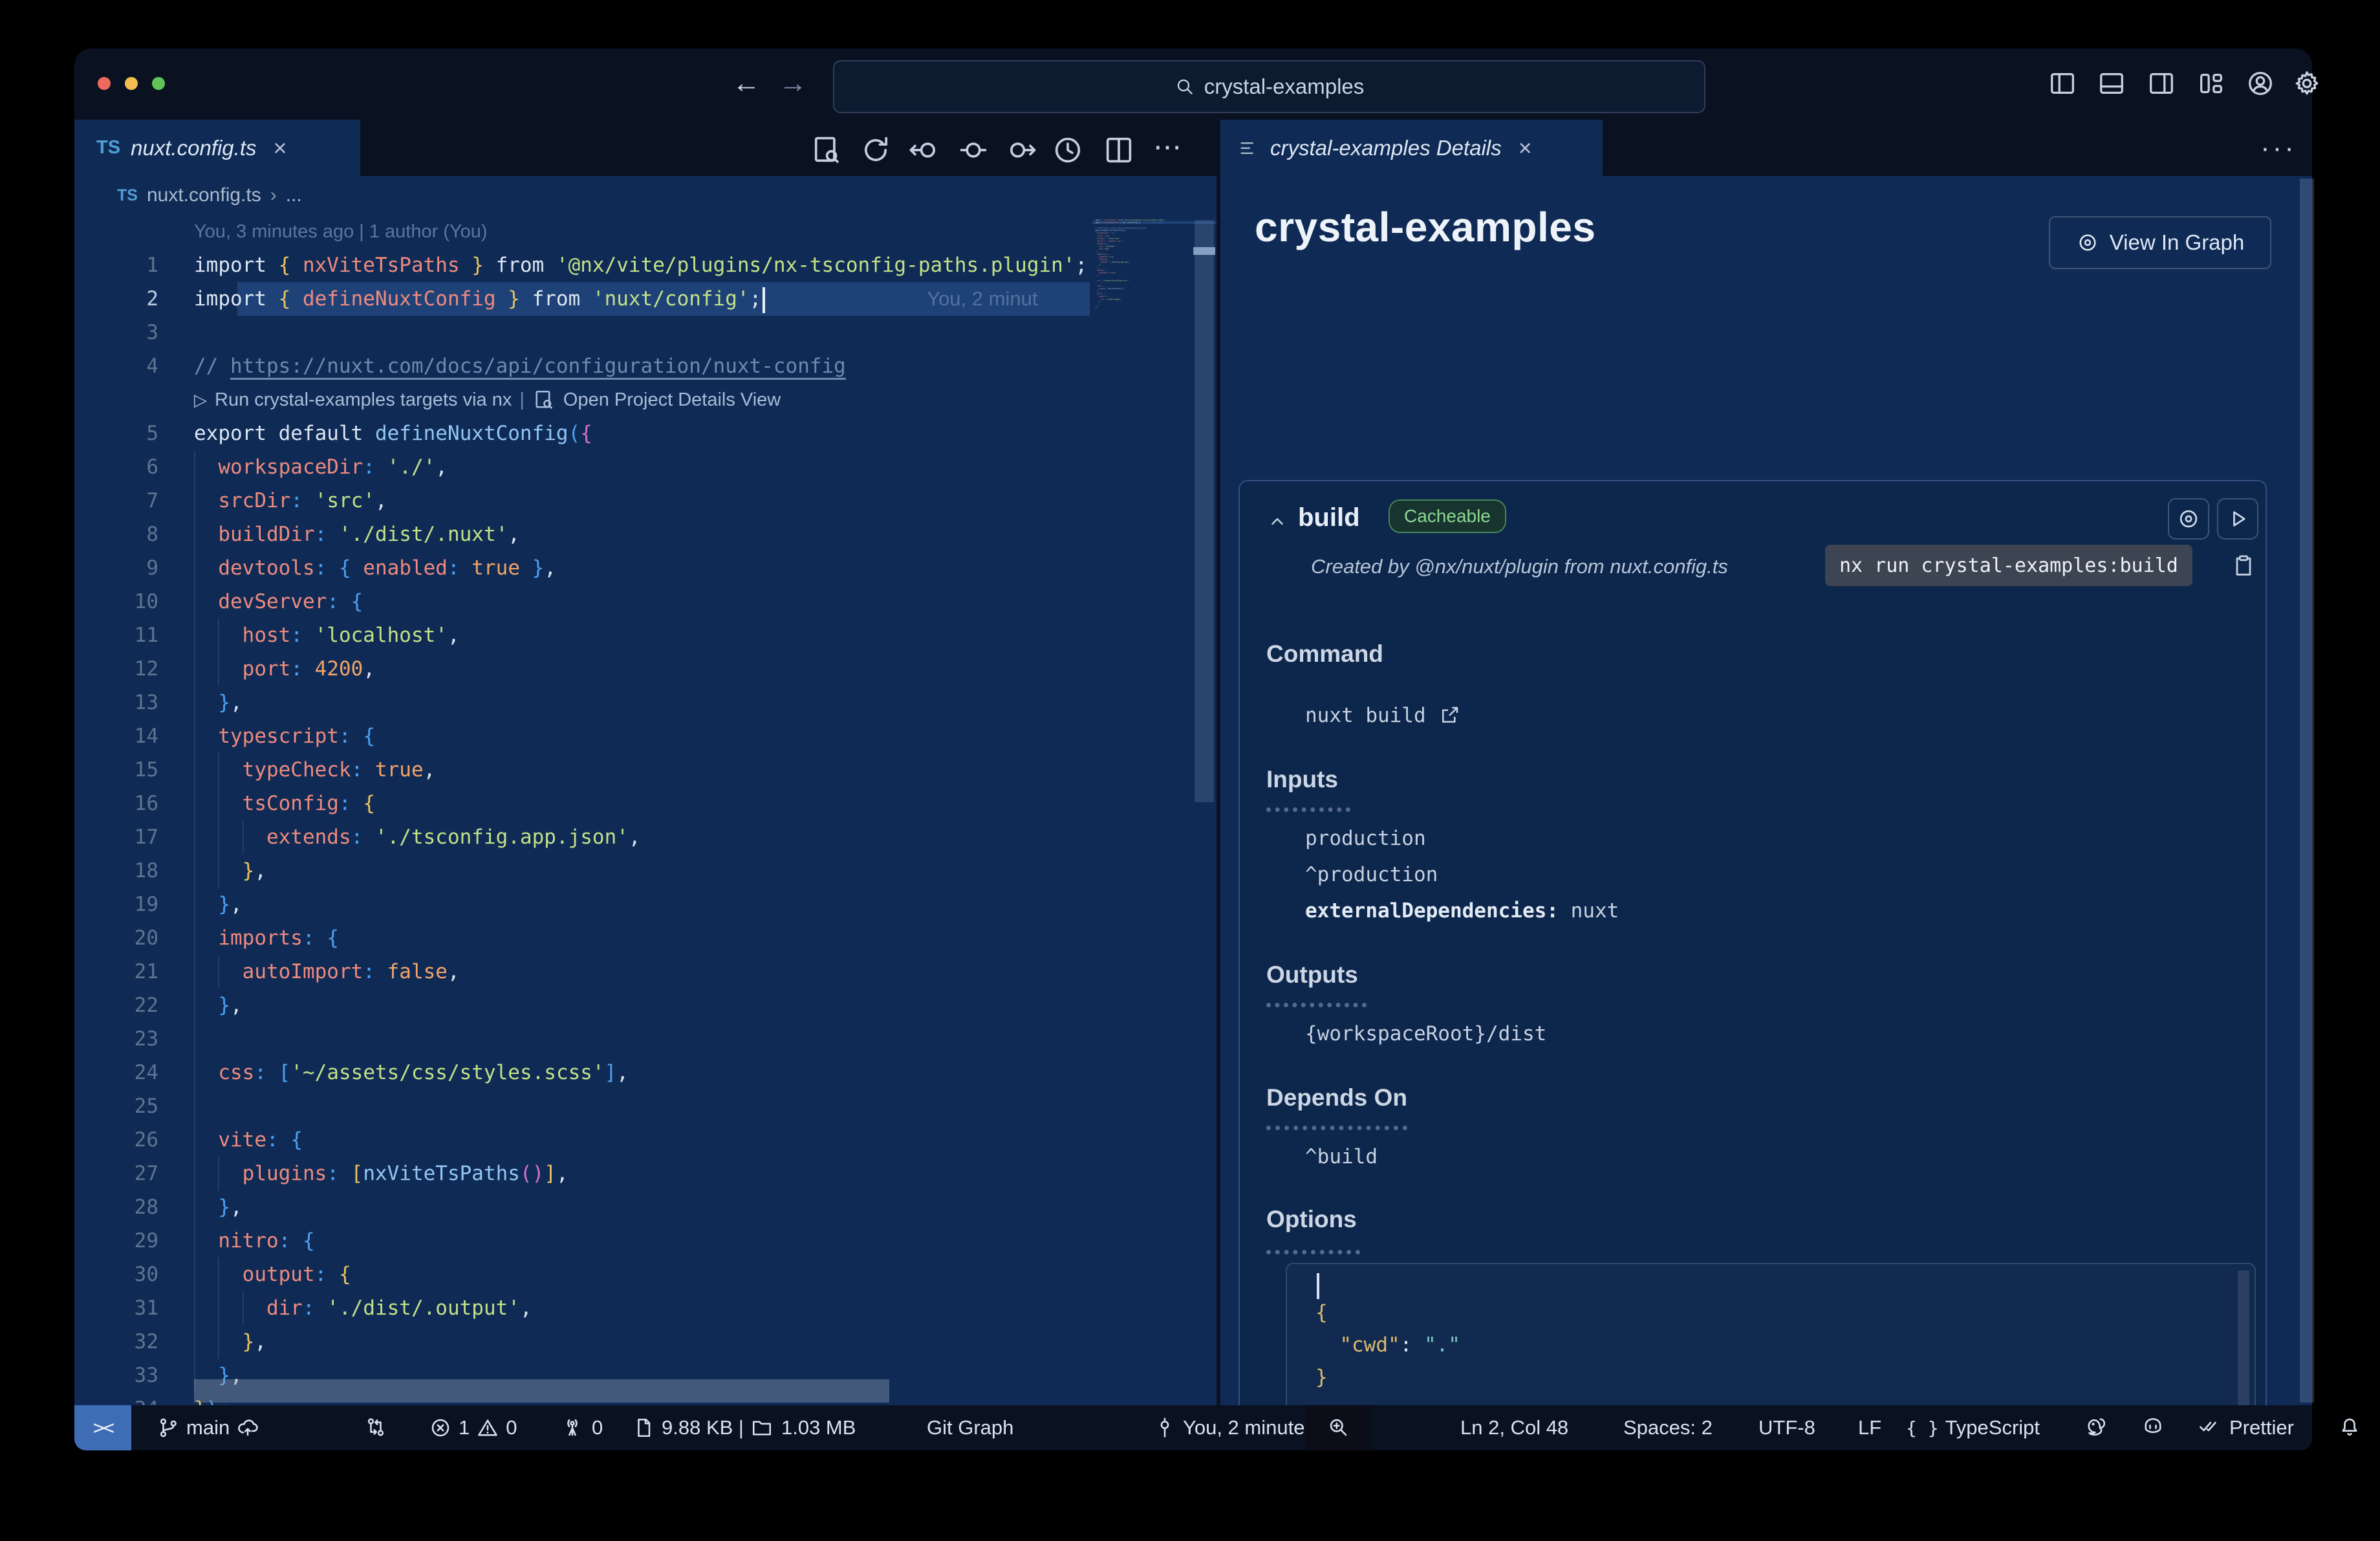 The width and height of the screenshot is (2380, 1541). Describe the element at coordinates (116, 1005) in the screenshot. I see `line-number: 22` at that location.